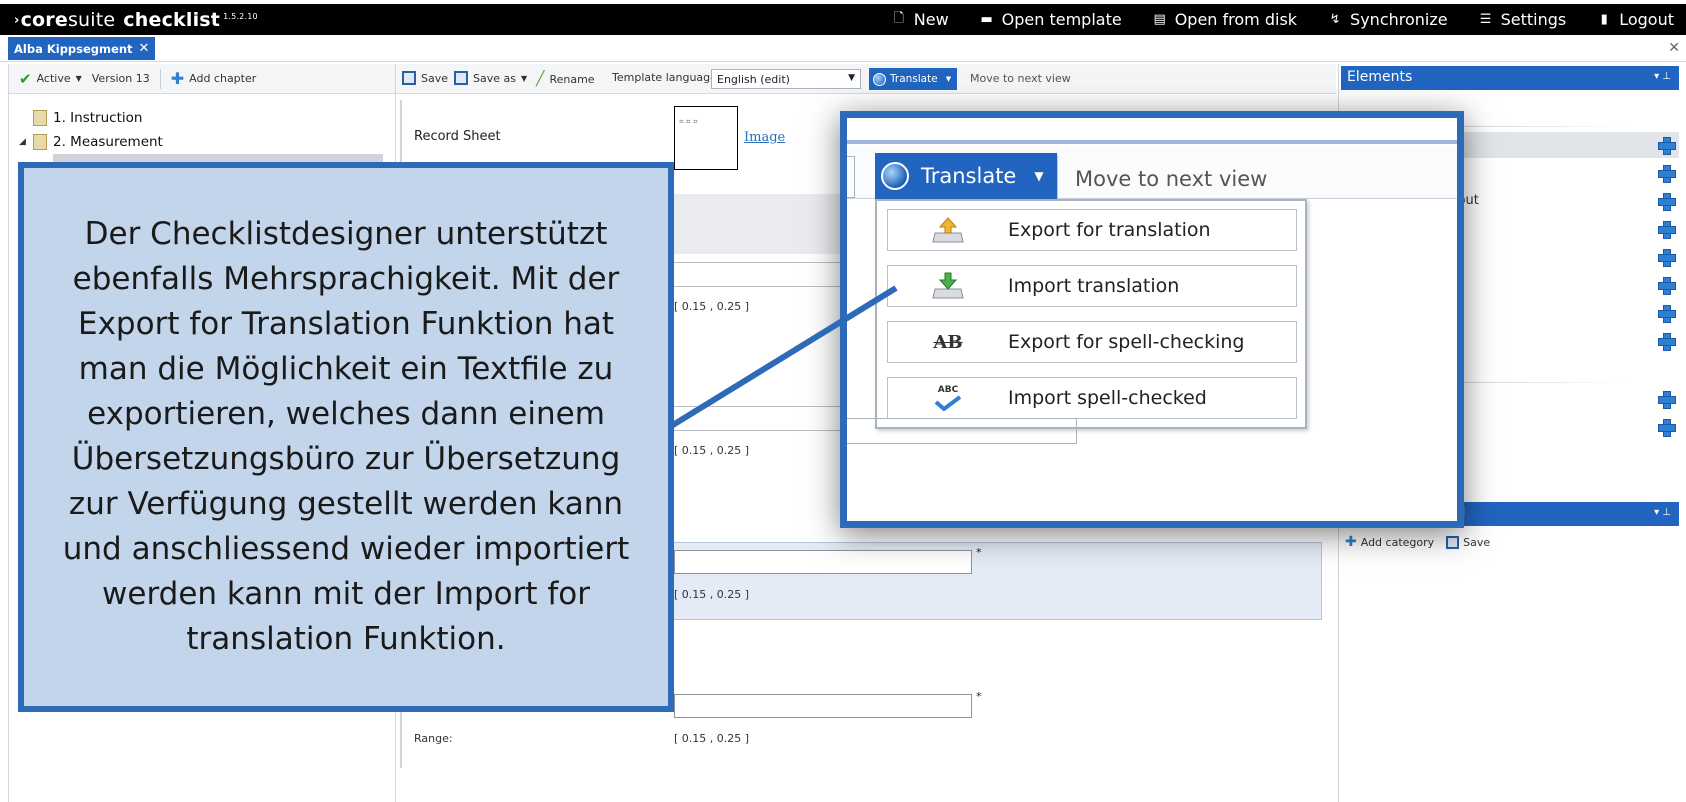 This screenshot has width=1686, height=802. I want to click on tree-item: 1. Instruction, so click(91, 118).